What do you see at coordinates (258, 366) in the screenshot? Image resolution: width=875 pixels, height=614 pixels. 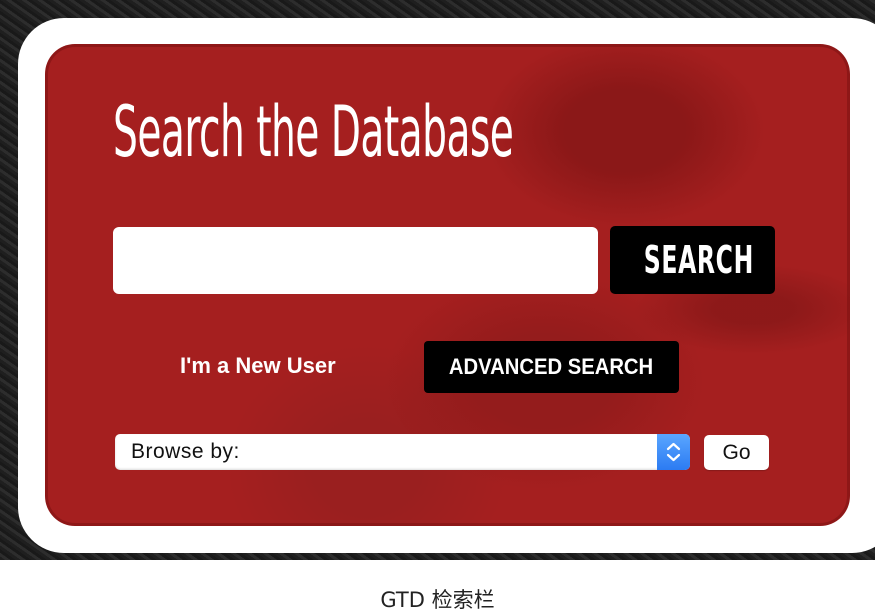 I see `new-user-link: I'm a New User` at bounding box center [258, 366].